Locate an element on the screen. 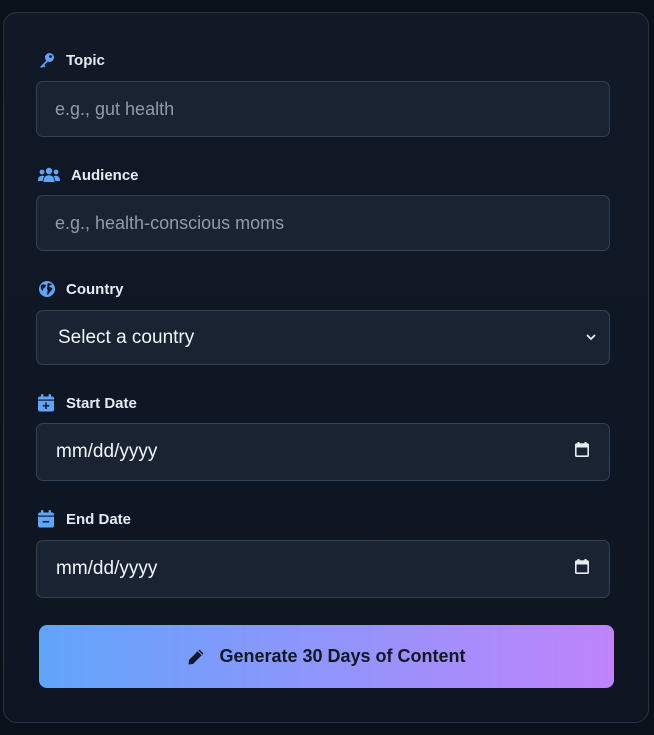 This screenshot has width=654, height=735. generate-content-button: Generate 30 Days of Content is located at coordinates (326, 656).